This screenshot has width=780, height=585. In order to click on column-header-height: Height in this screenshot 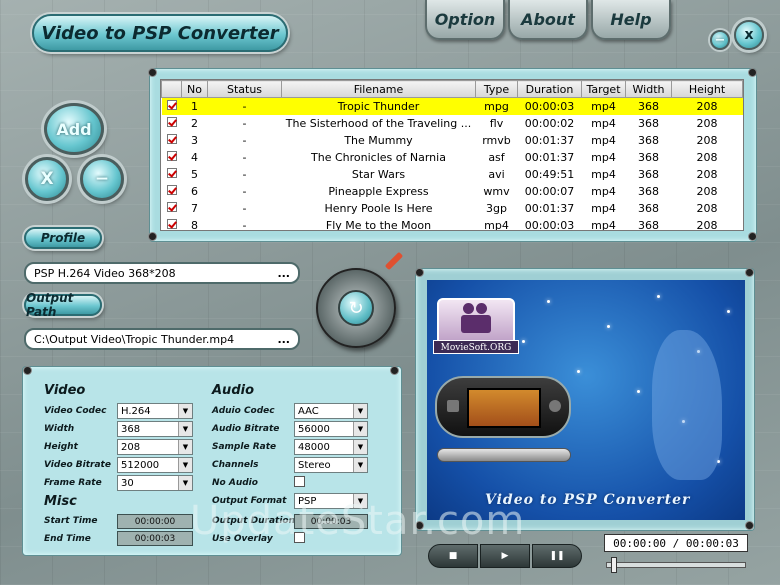, I will do `click(707, 89)`.